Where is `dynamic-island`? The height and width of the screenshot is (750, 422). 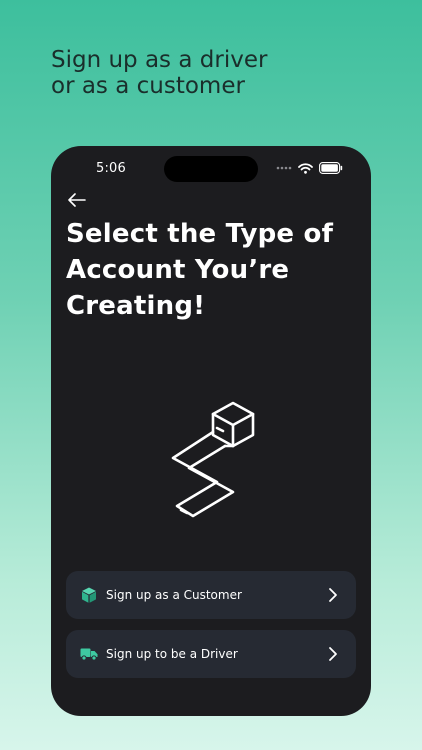
dynamic-island is located at coordinates (211, 169).